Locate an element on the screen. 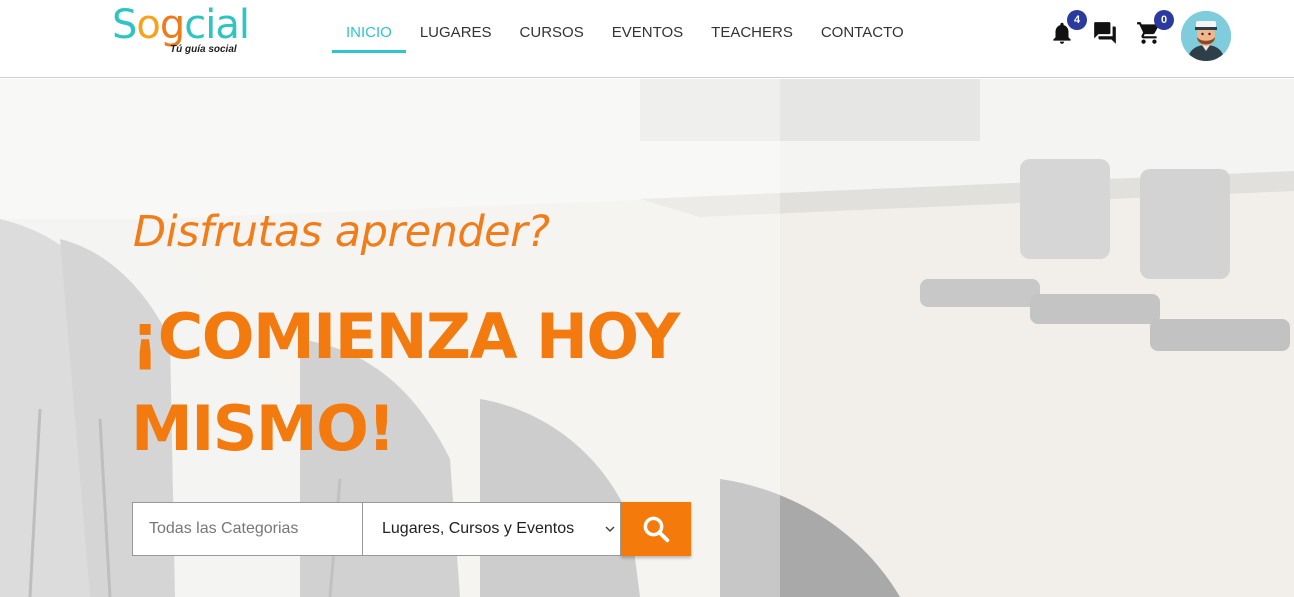 The image size is (1294, 597). nav-item-eventos: EVENTOS is located at coordinates (647, 33).